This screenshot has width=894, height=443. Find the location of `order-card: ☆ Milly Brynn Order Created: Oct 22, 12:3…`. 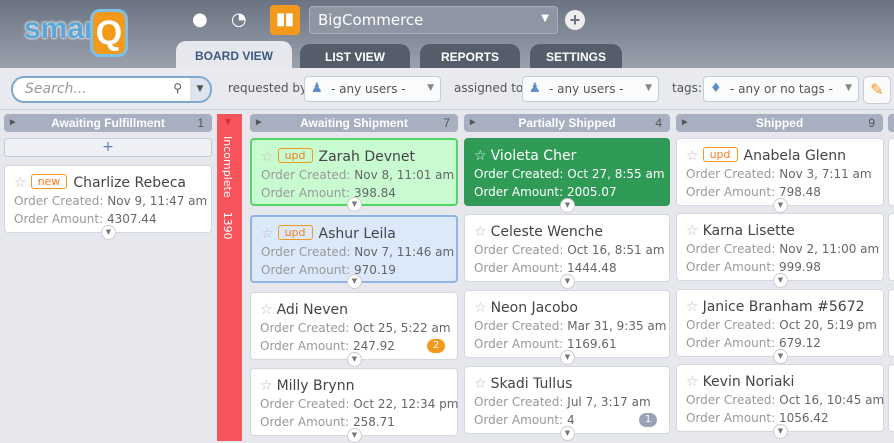

order-card: ☆ Milly Brynn Order Created: Oct 22, 12:3… is located at coordinates (354, 405).